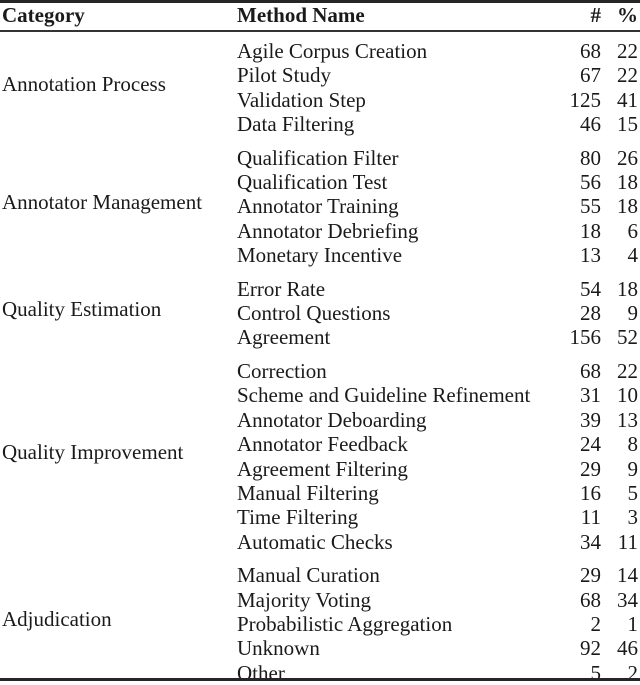 This screenshot has height=685, width=640. Describe the element at coordinates (627, 541) in the screenshot. I see `percent-cell: 11` at that location.